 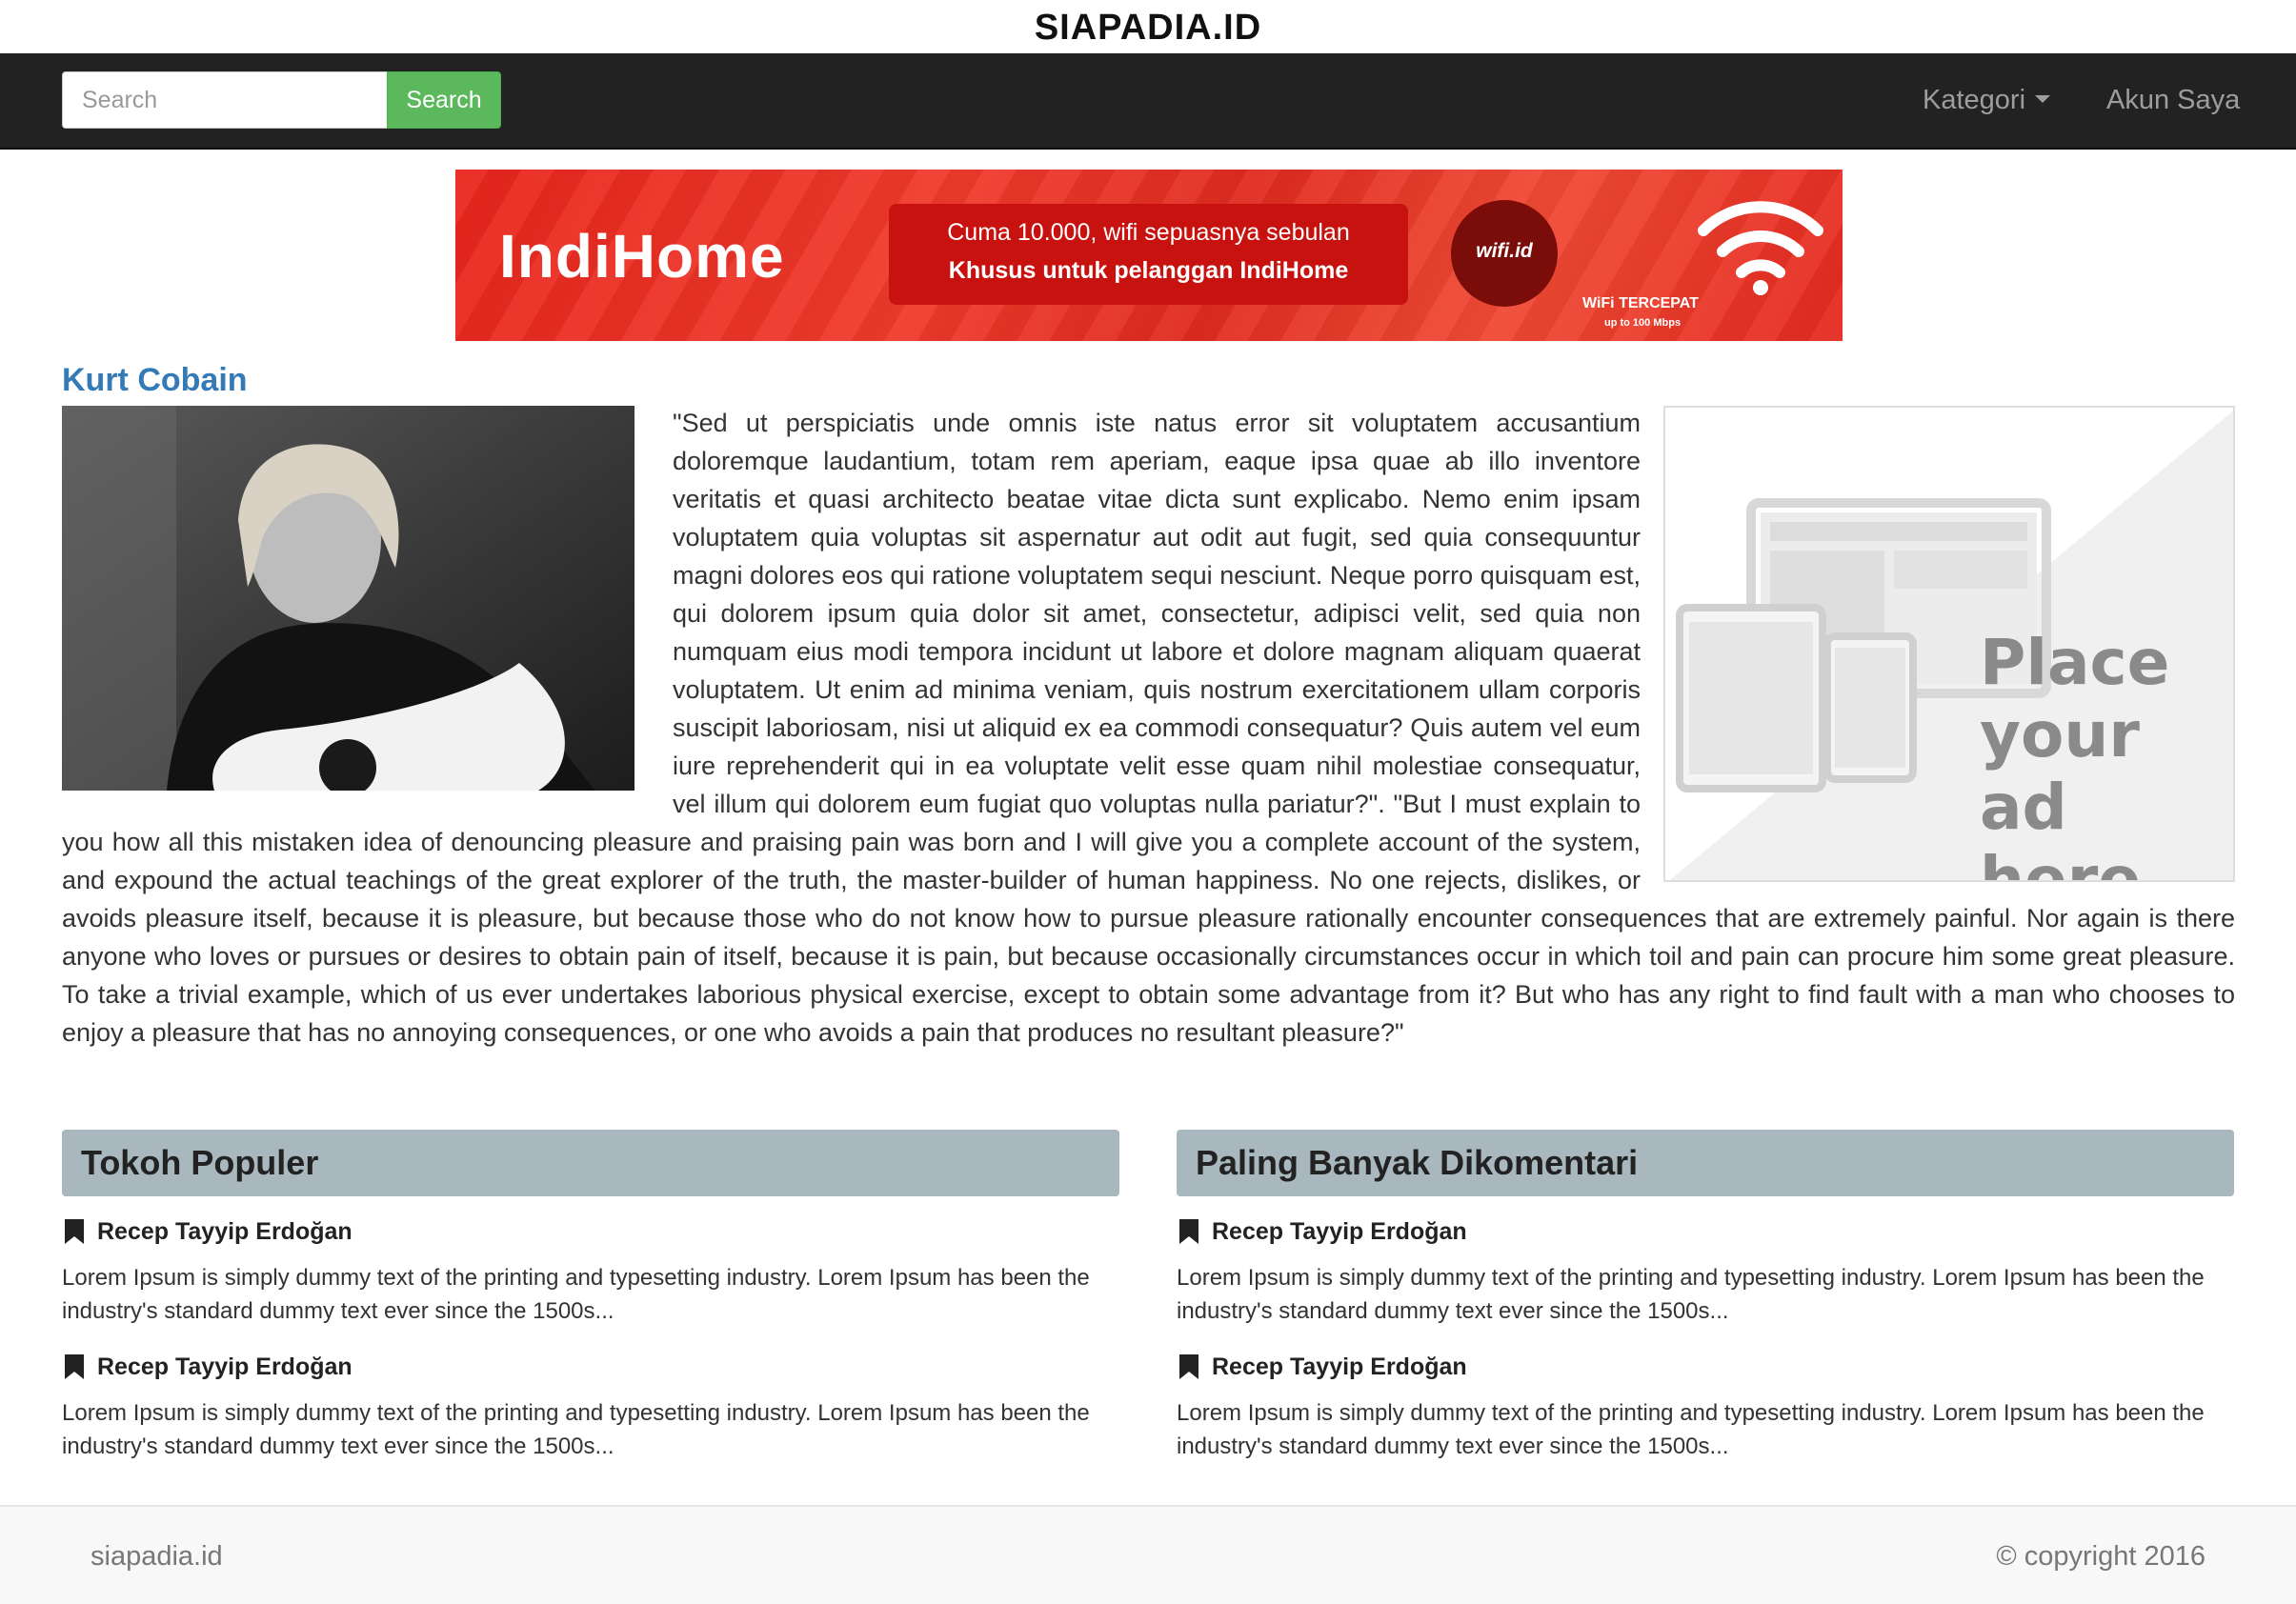 What do you see at coordinates (2075, 662) in the screenshot?
I see `ad-line-1: Place` at bounding box center [2075, 662].